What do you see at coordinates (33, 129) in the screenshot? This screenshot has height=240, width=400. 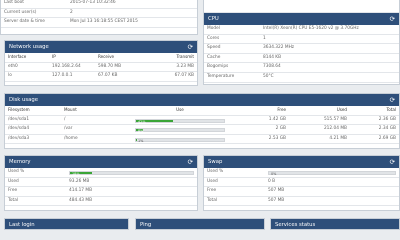 I see `filesystem: /dev/sda4` at bounding box center [33, 129].